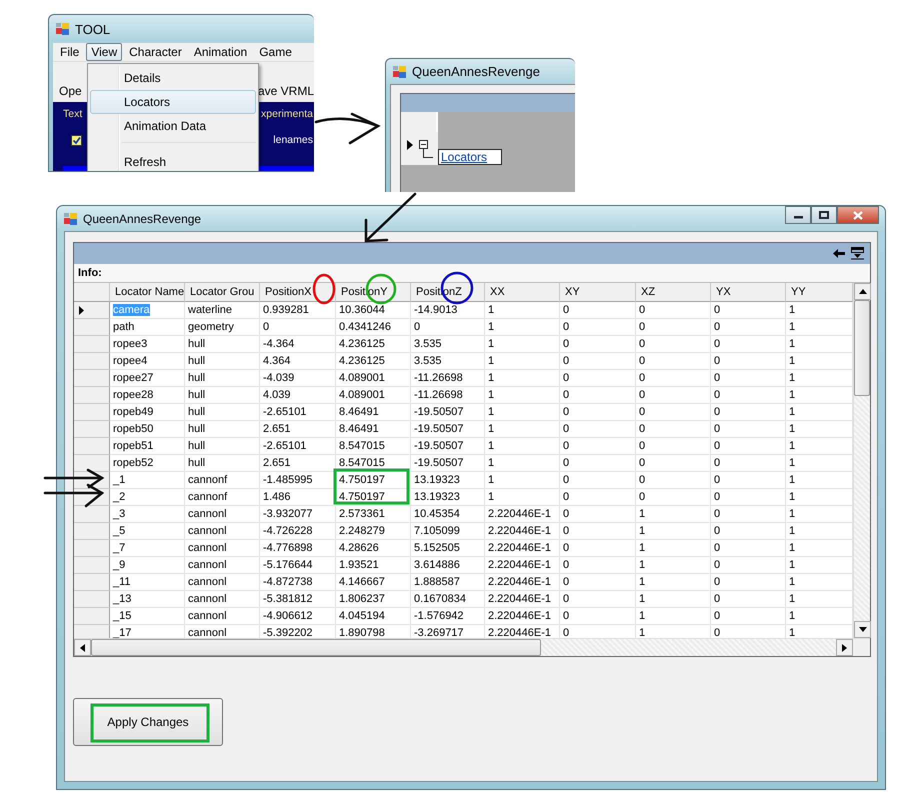 This screenshot has width=900, height=800. Describe the element at coordinates (862, 629) in the screenshot. I see `scroll-down-icon` at that location.